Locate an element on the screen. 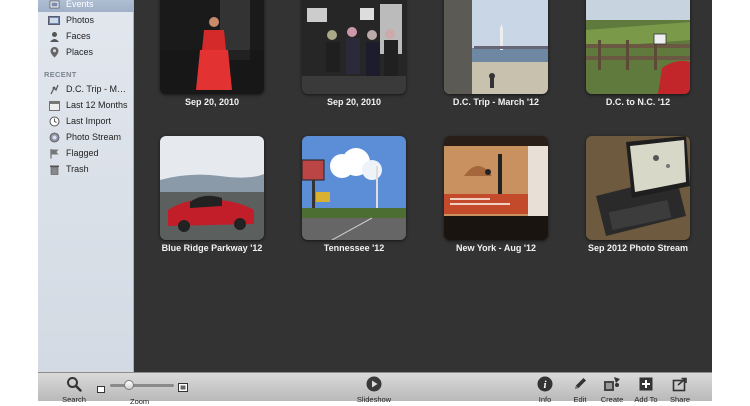  zoom-large-icon is located at coordinates (183, 388).